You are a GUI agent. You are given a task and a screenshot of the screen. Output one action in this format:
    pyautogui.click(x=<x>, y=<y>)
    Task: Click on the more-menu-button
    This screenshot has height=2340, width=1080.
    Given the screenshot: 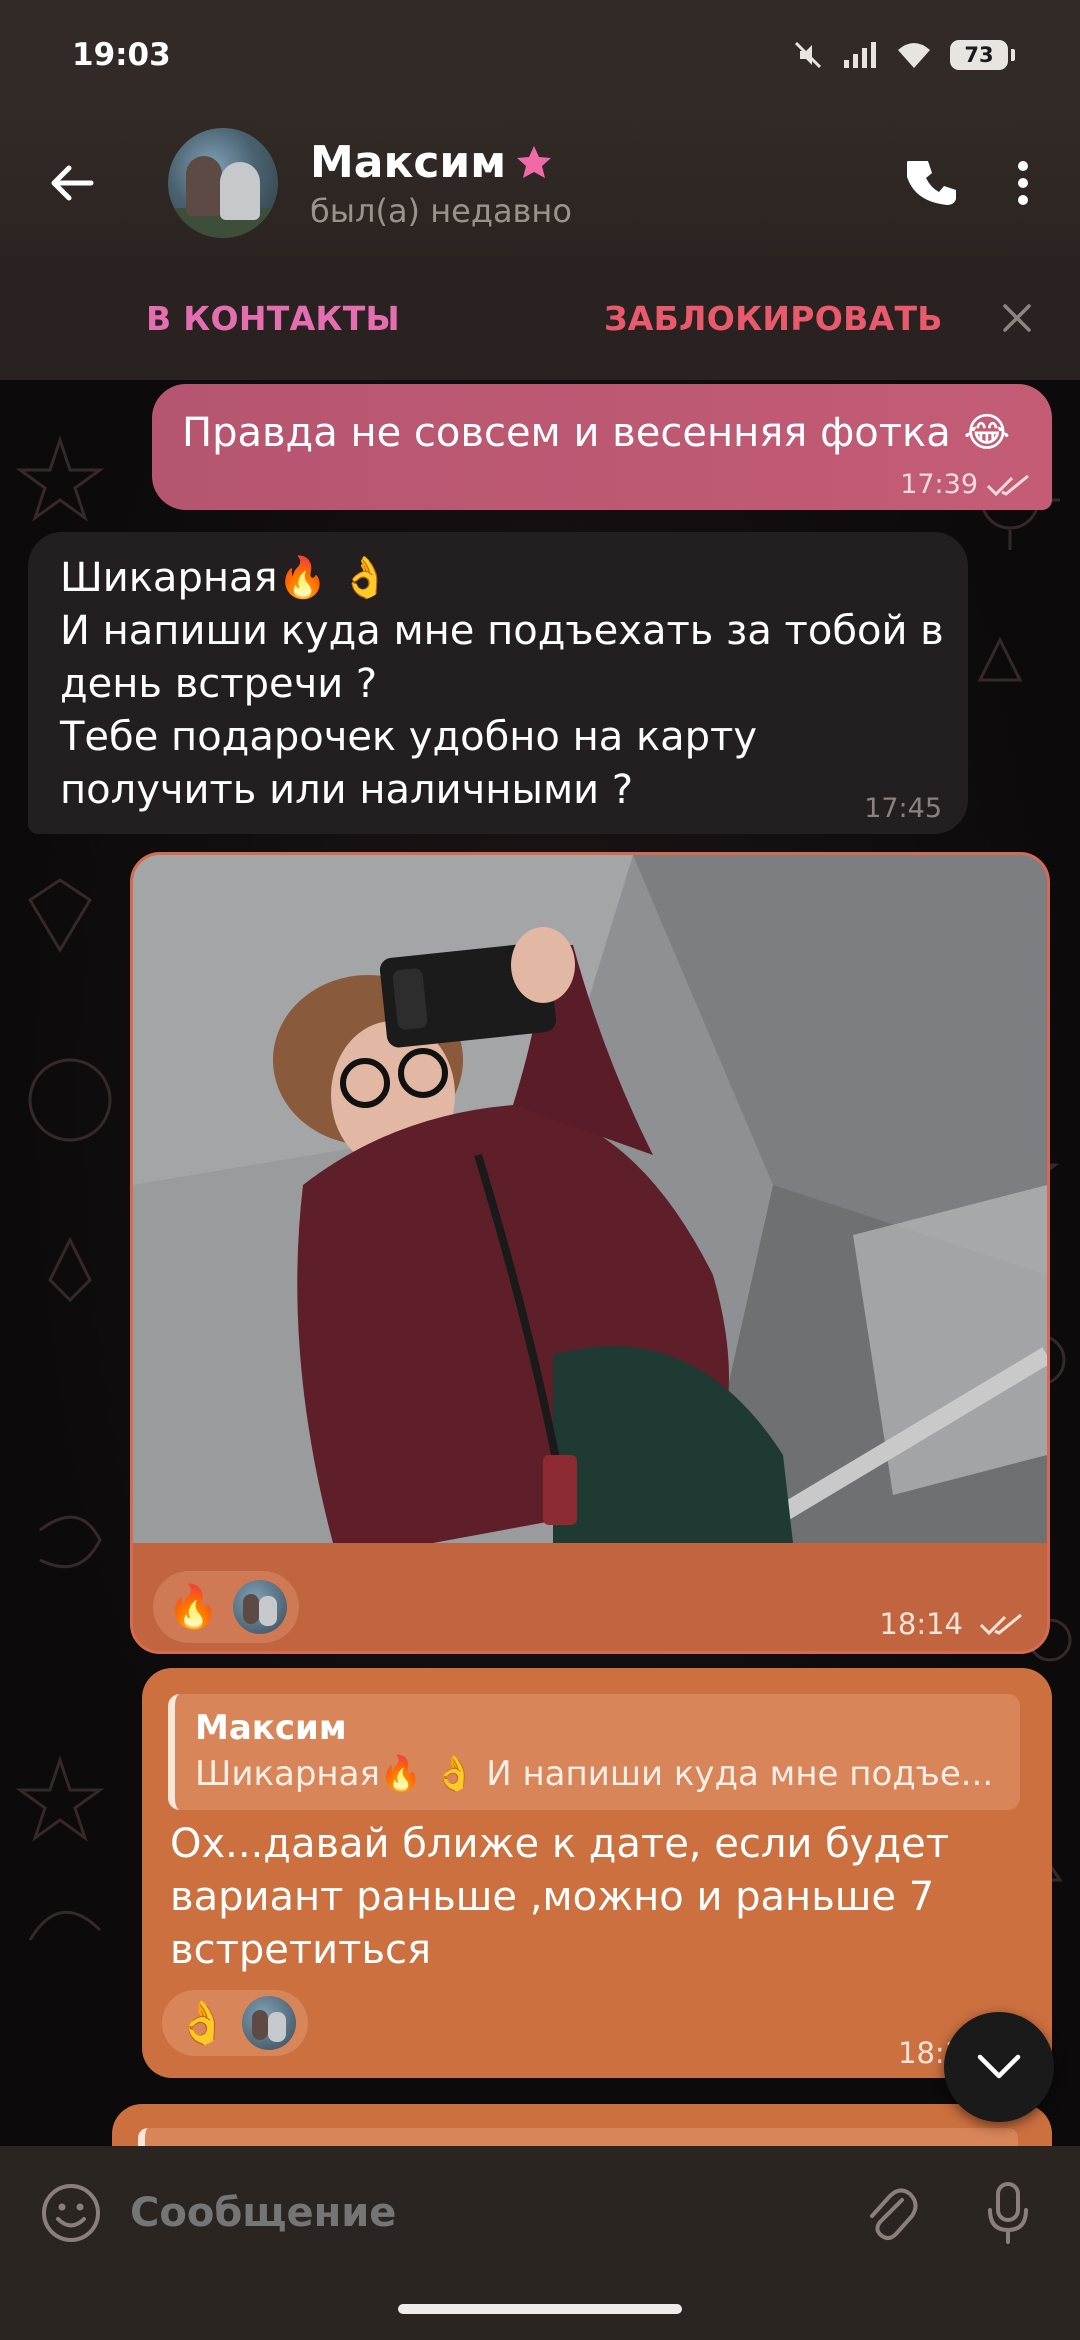 What is the action you would take?
    pyautogui.click(x=1023, y=183)
    